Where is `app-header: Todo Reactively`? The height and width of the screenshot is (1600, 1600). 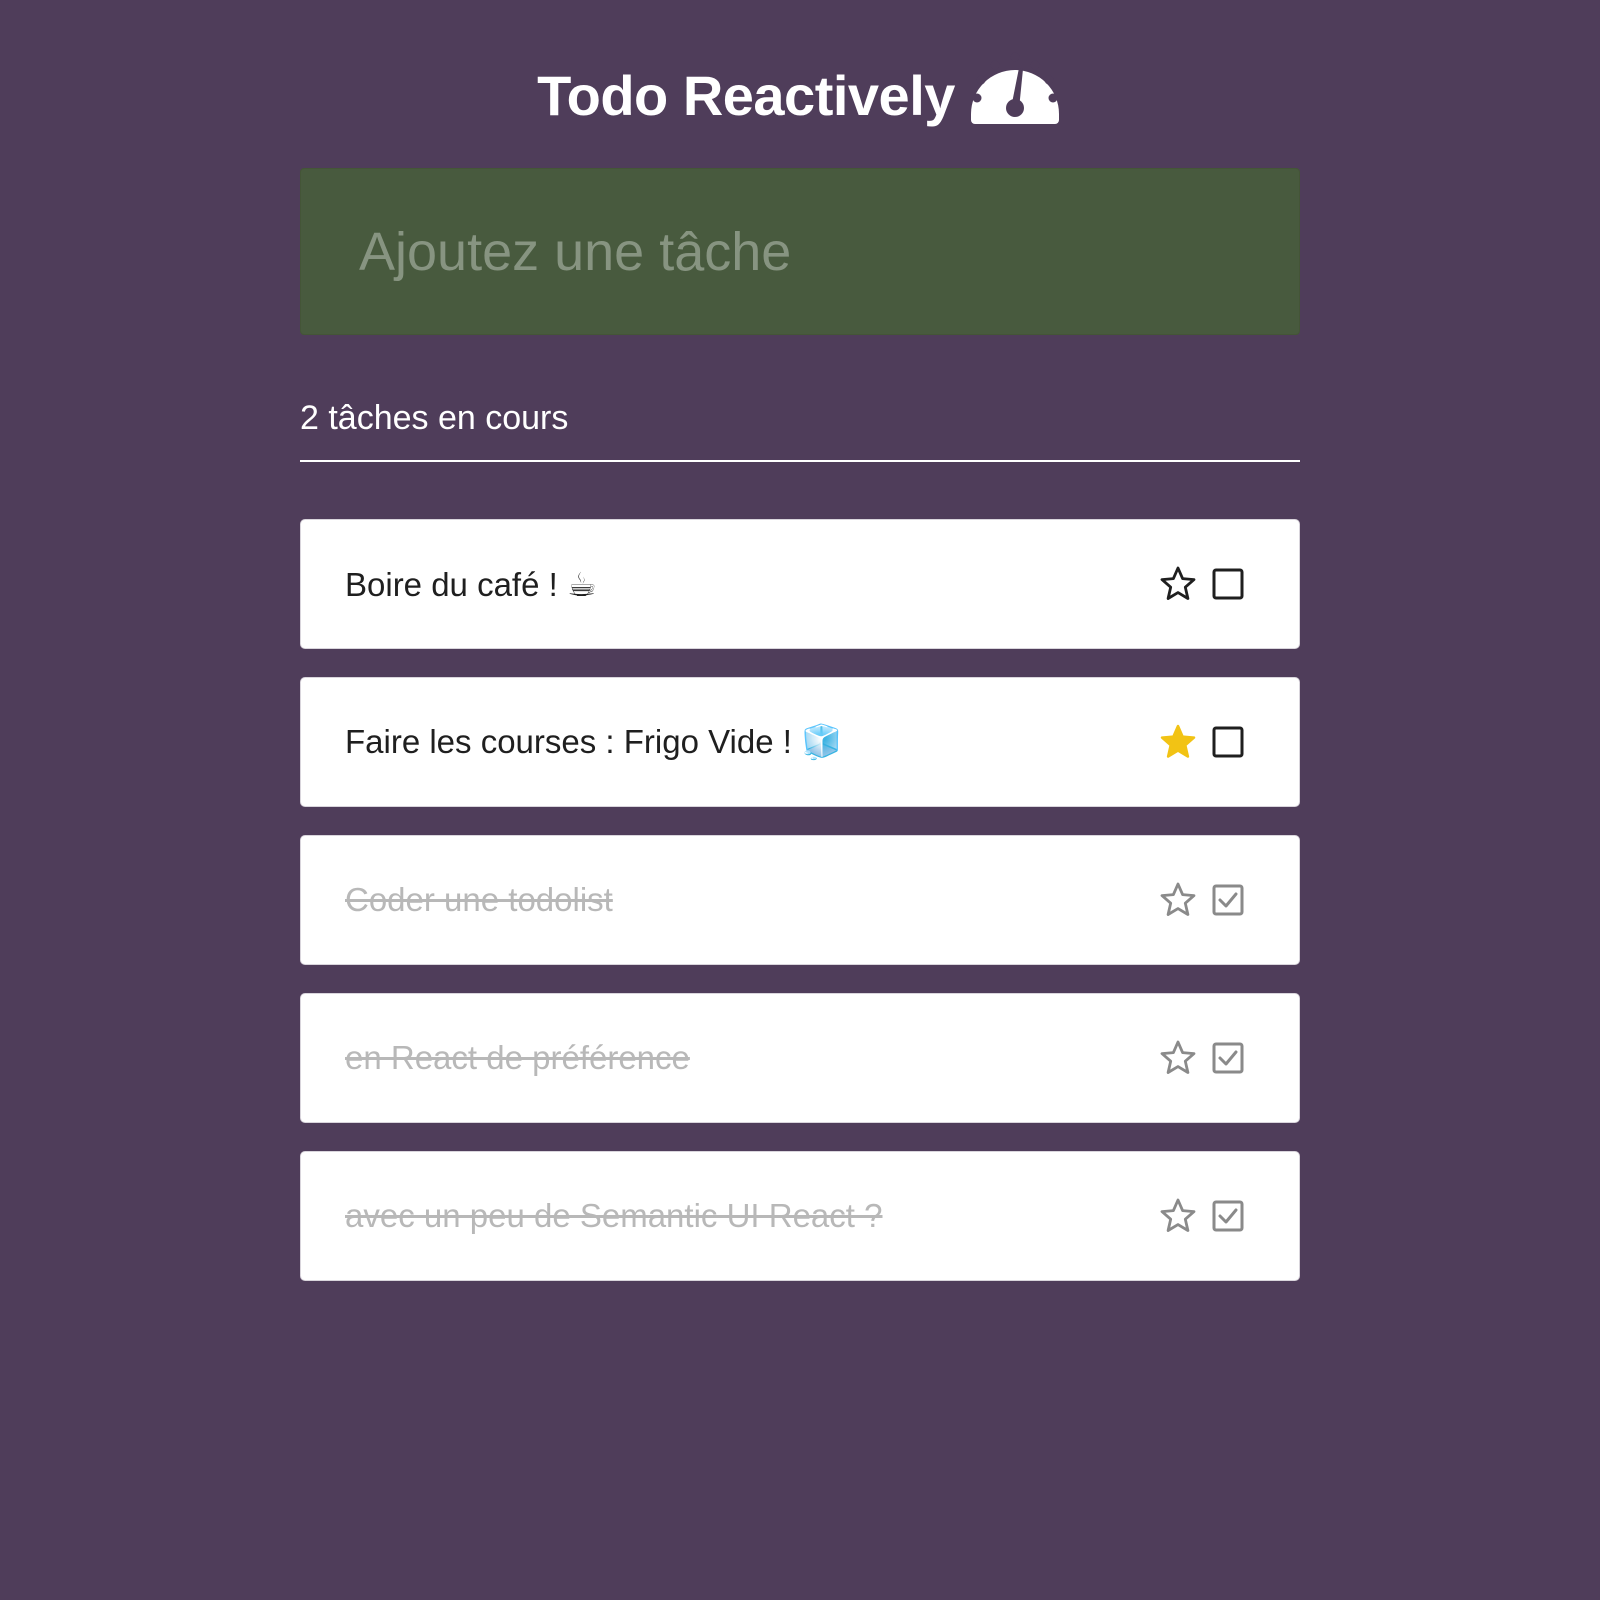
app-header: Todo Reactively is located at coordinates (800, 84).